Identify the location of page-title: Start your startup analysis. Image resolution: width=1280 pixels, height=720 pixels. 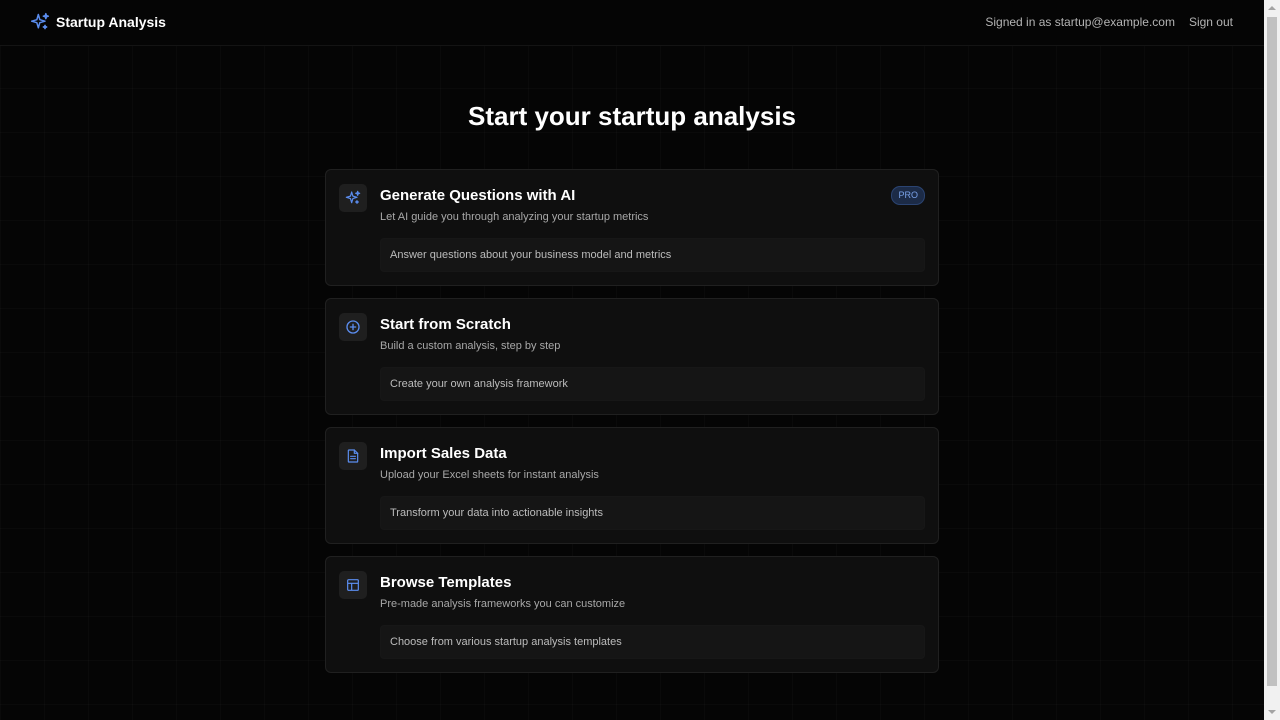
(632, 116).